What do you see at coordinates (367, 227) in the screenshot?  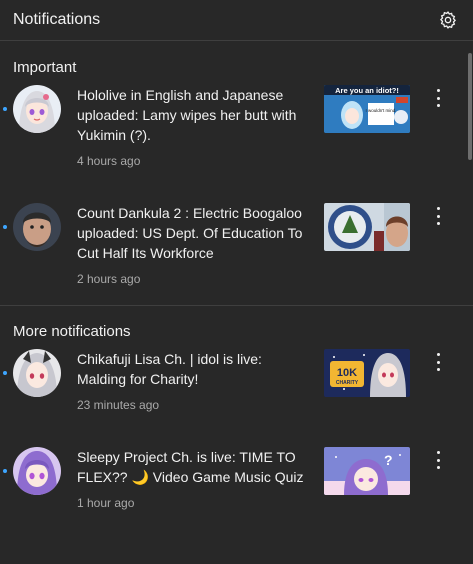 I see `video-thumbnail` at bounding box center [367, 227].